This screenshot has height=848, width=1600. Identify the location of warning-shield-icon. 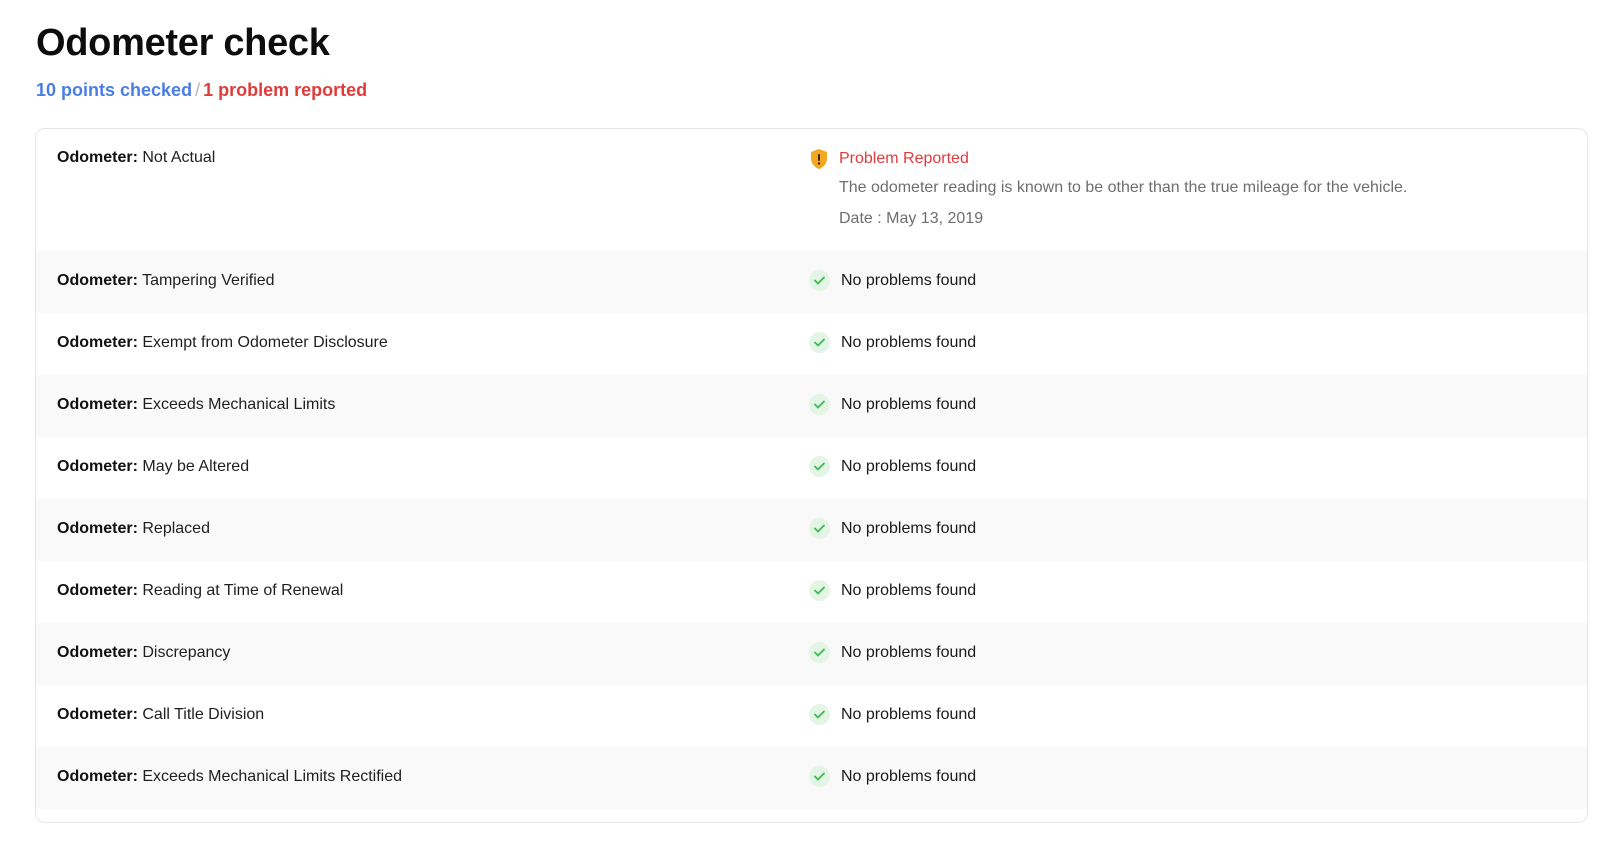
(819, 159).